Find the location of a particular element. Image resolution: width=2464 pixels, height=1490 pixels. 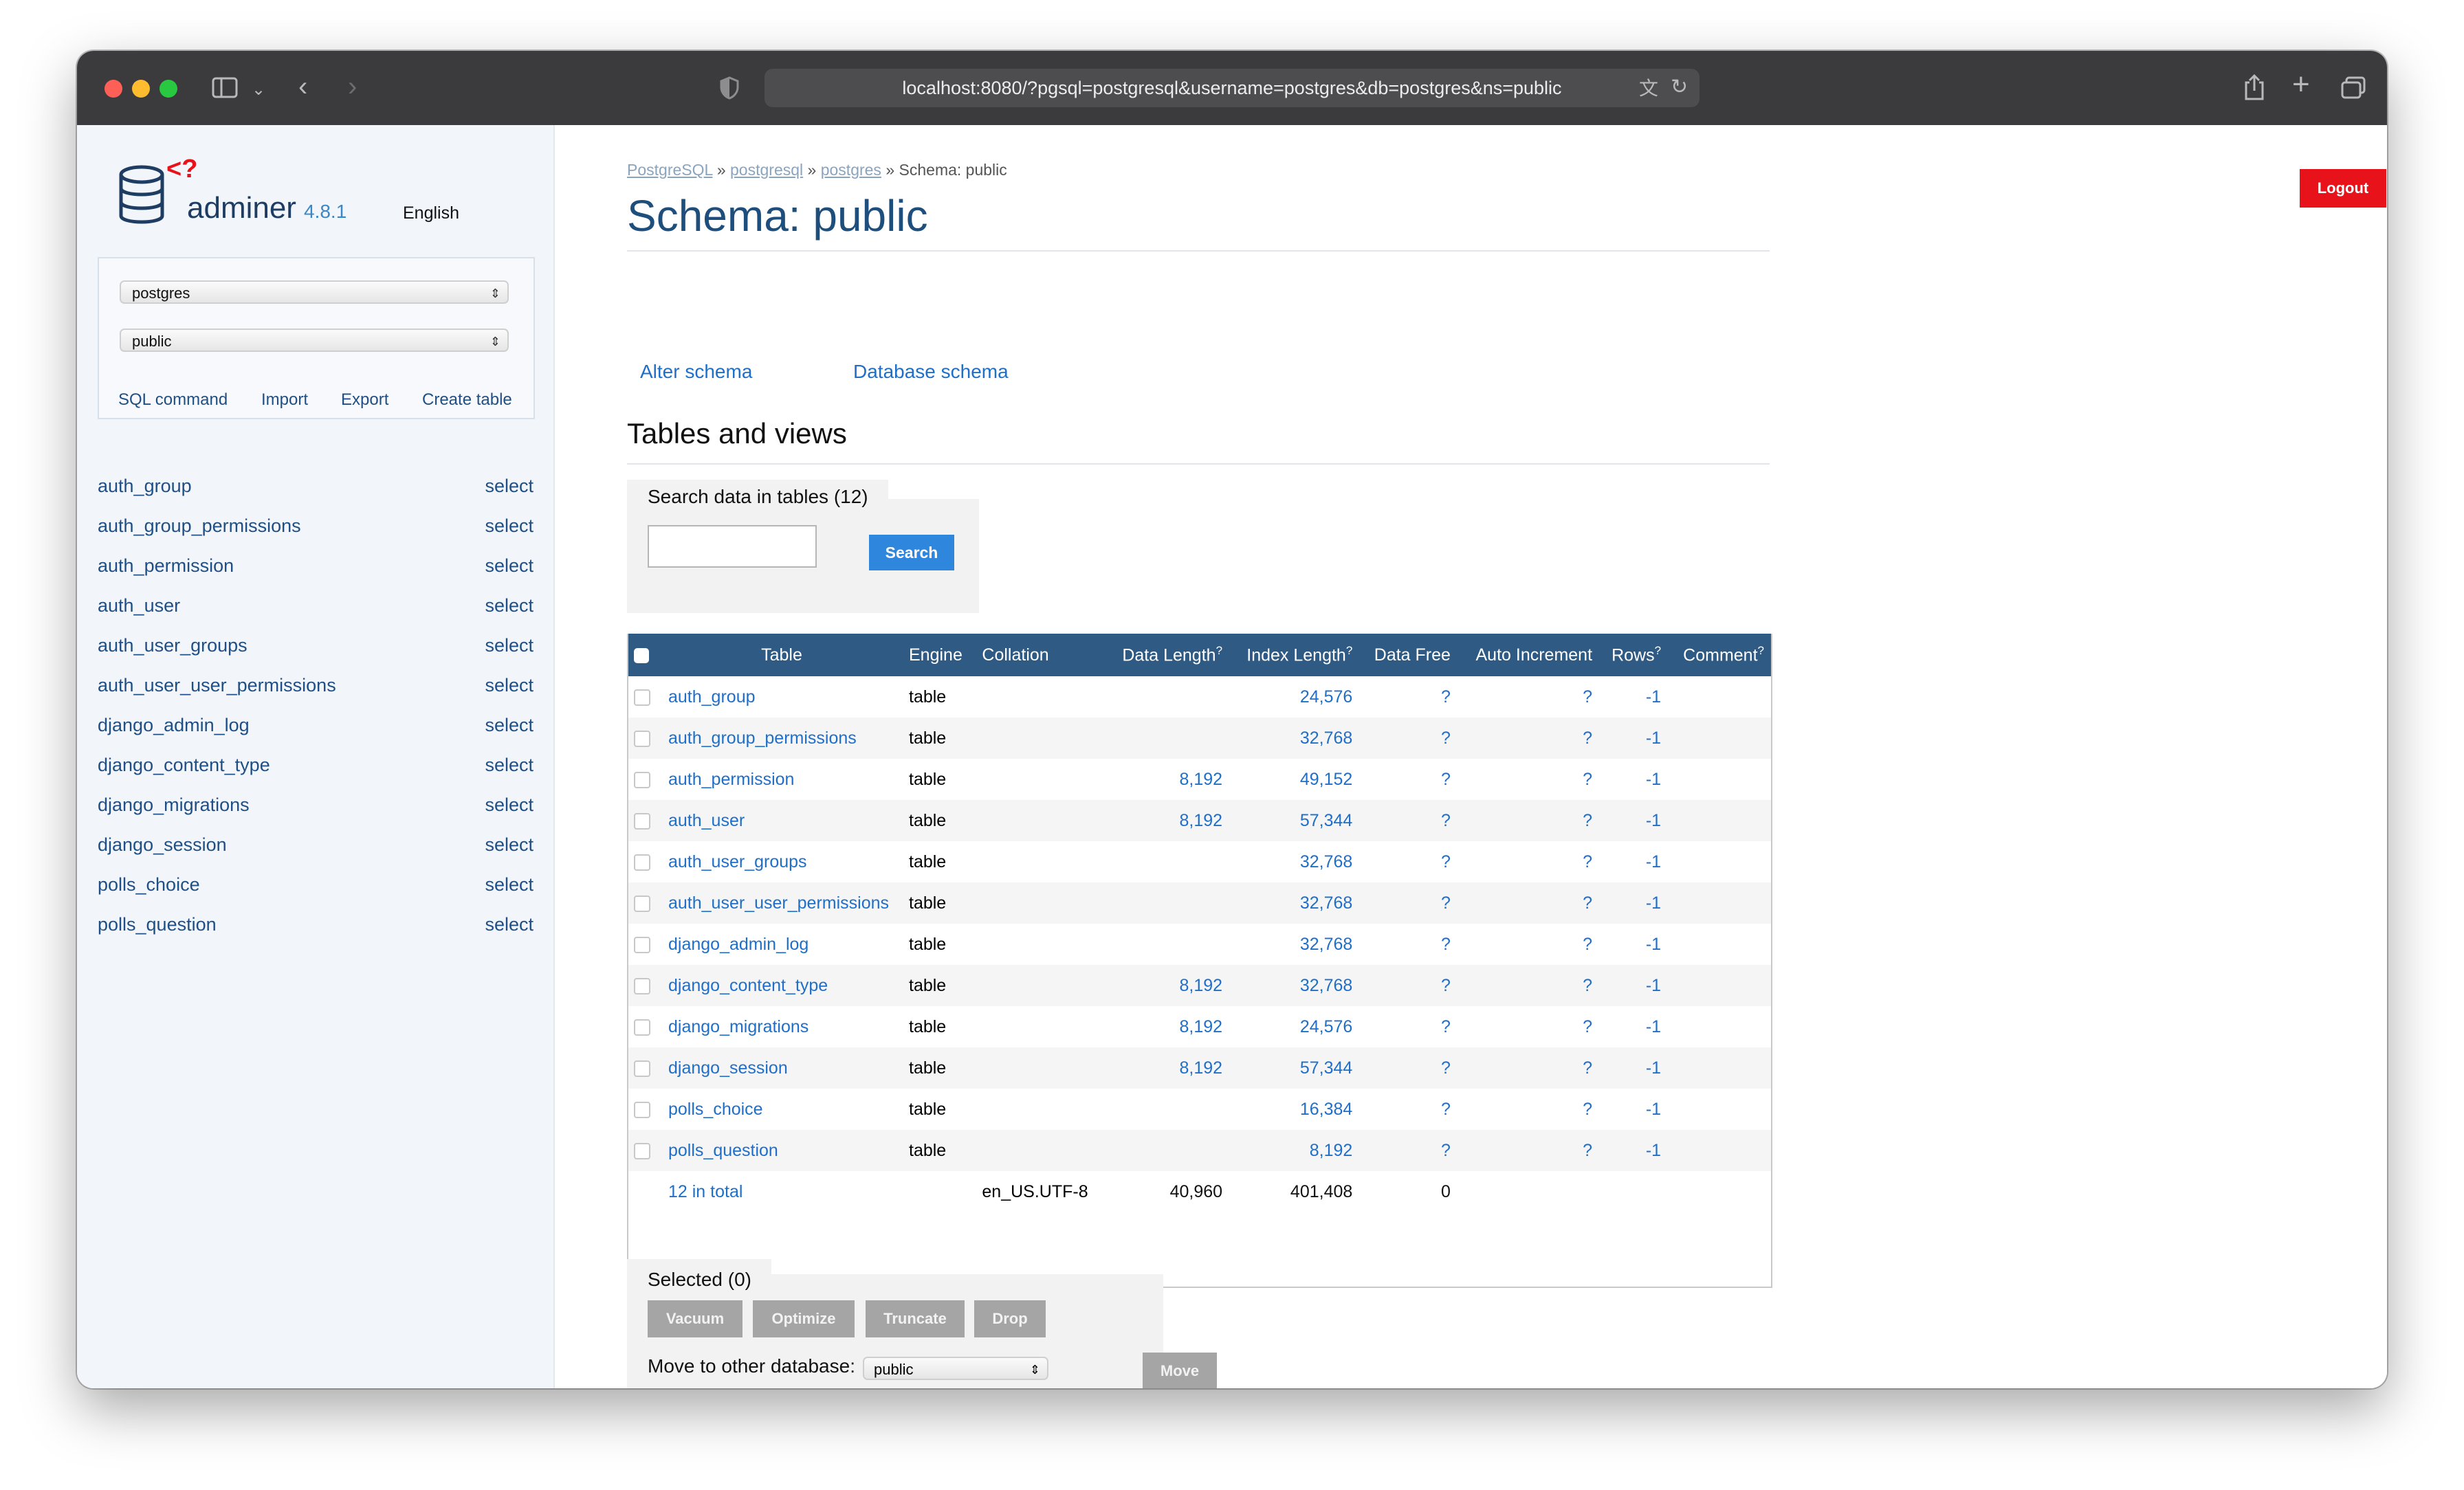

sidebar-table-link: polls_question is located at coordinates (157, 924).